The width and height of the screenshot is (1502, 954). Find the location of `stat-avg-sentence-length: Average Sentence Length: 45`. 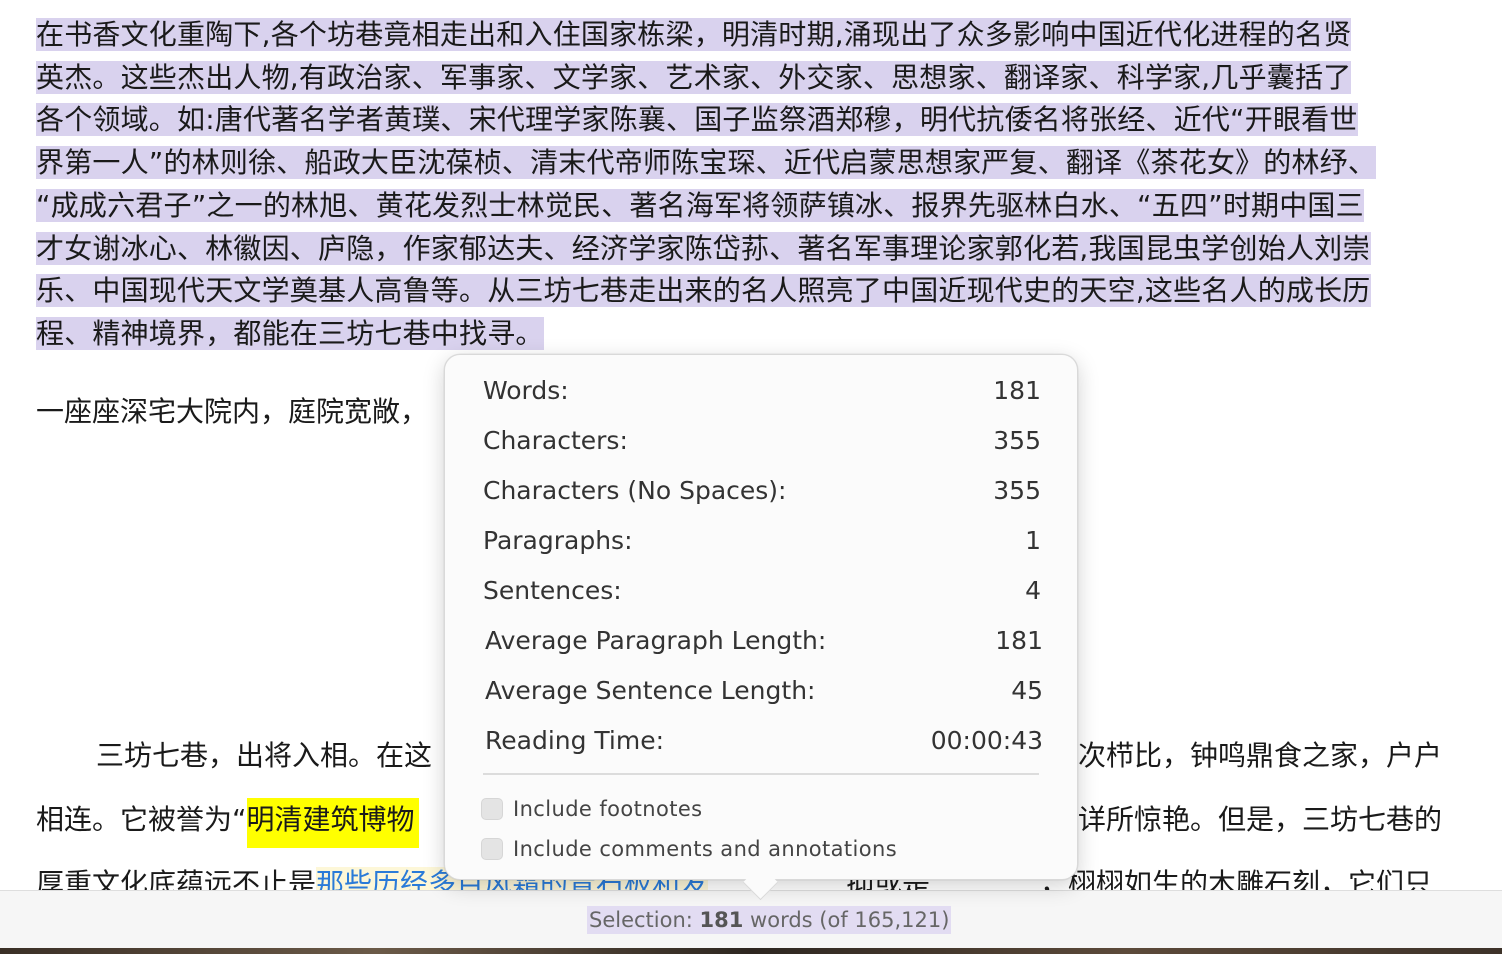

stat-avg-sentence-length: Average Sentence Length: 45 is located at coordinates (764, 690).